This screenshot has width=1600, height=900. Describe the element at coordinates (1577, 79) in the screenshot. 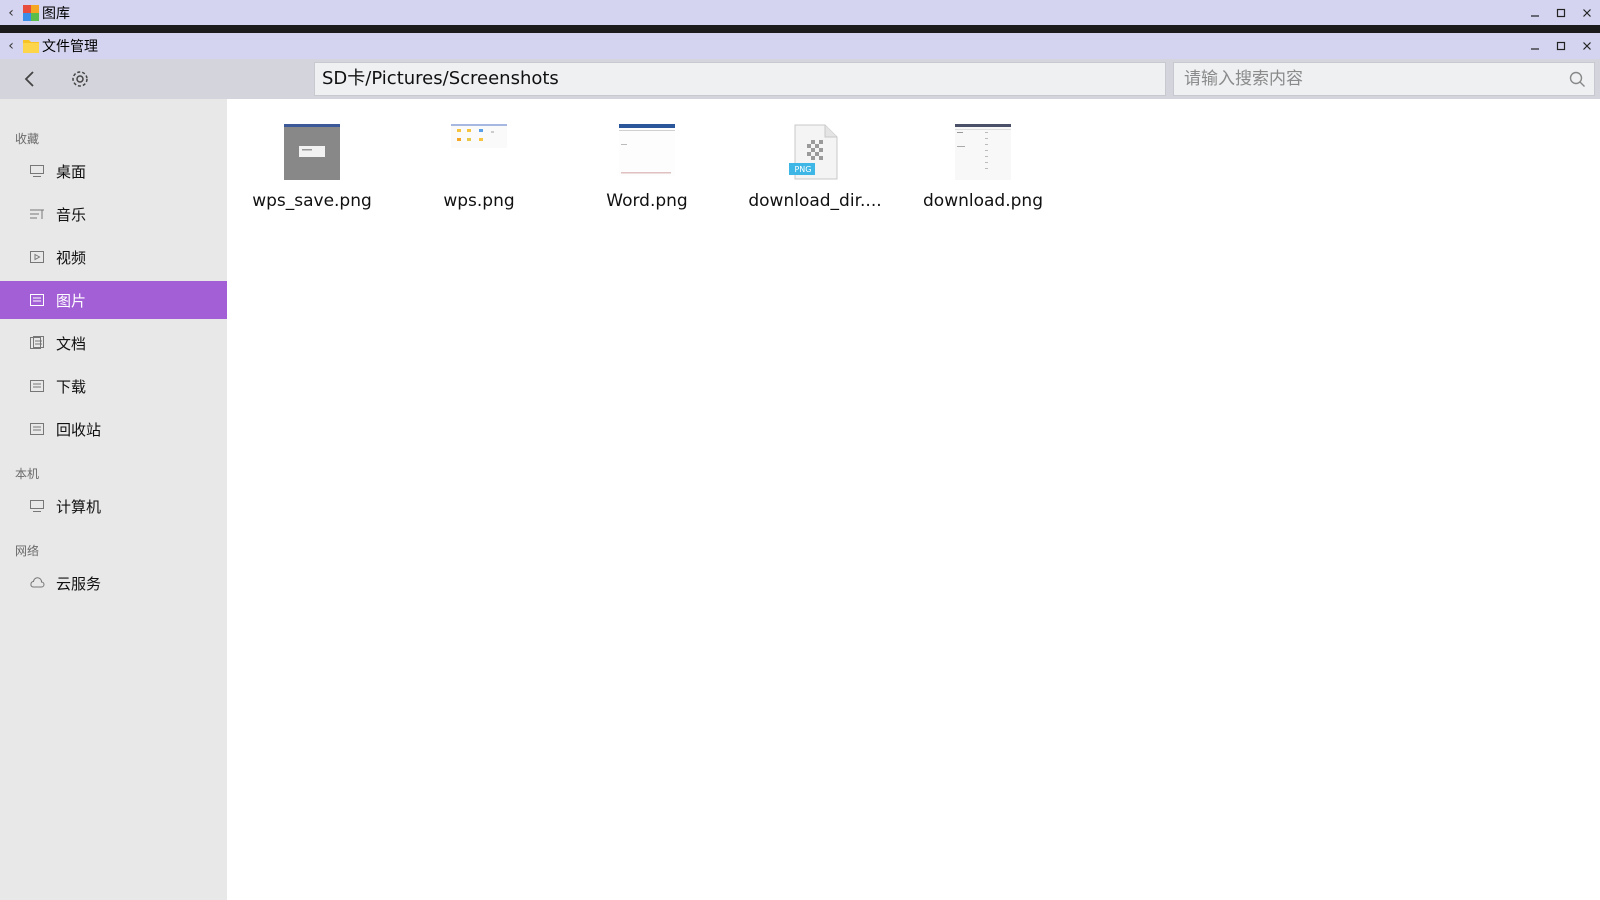

I see `search-icon` at that location.